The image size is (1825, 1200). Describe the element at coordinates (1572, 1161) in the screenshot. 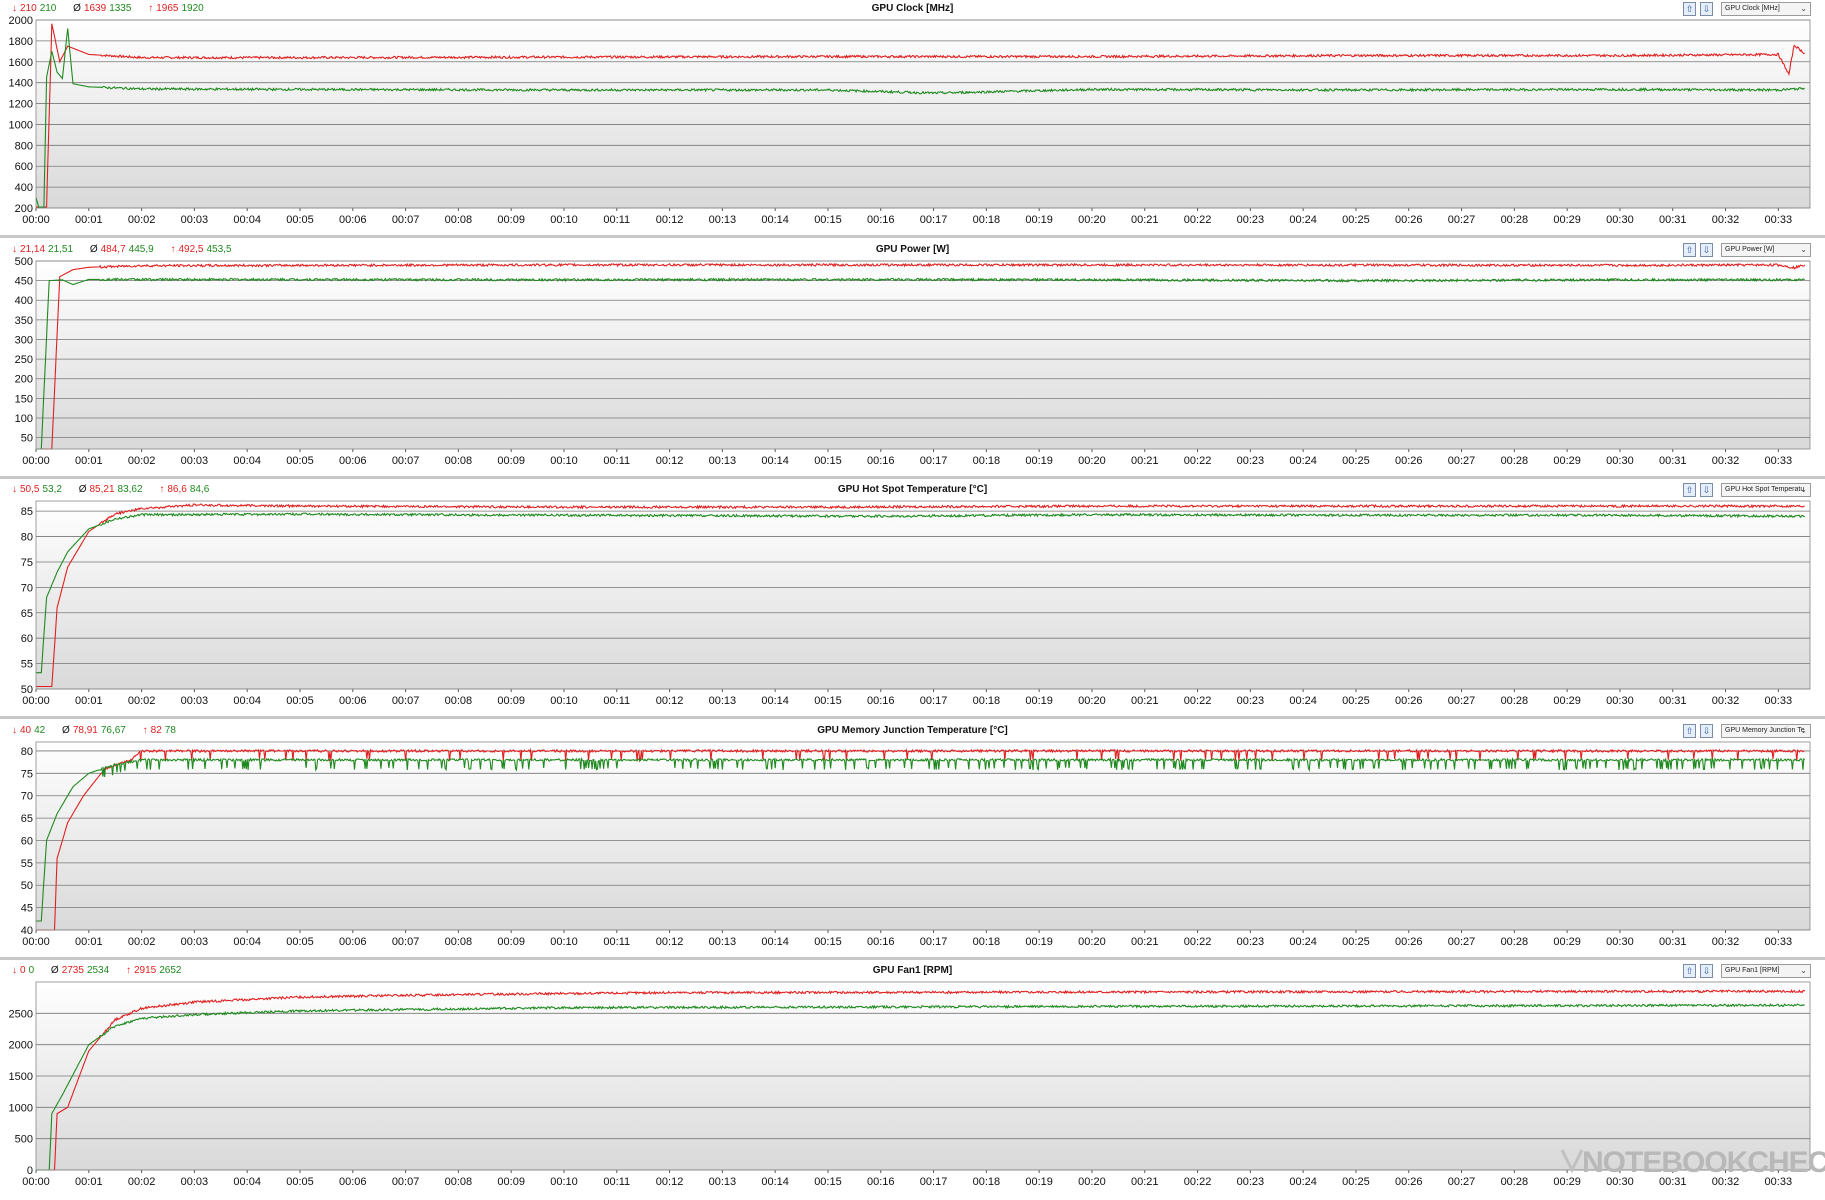

I see `notebookcheck-logo-icon` at that location.